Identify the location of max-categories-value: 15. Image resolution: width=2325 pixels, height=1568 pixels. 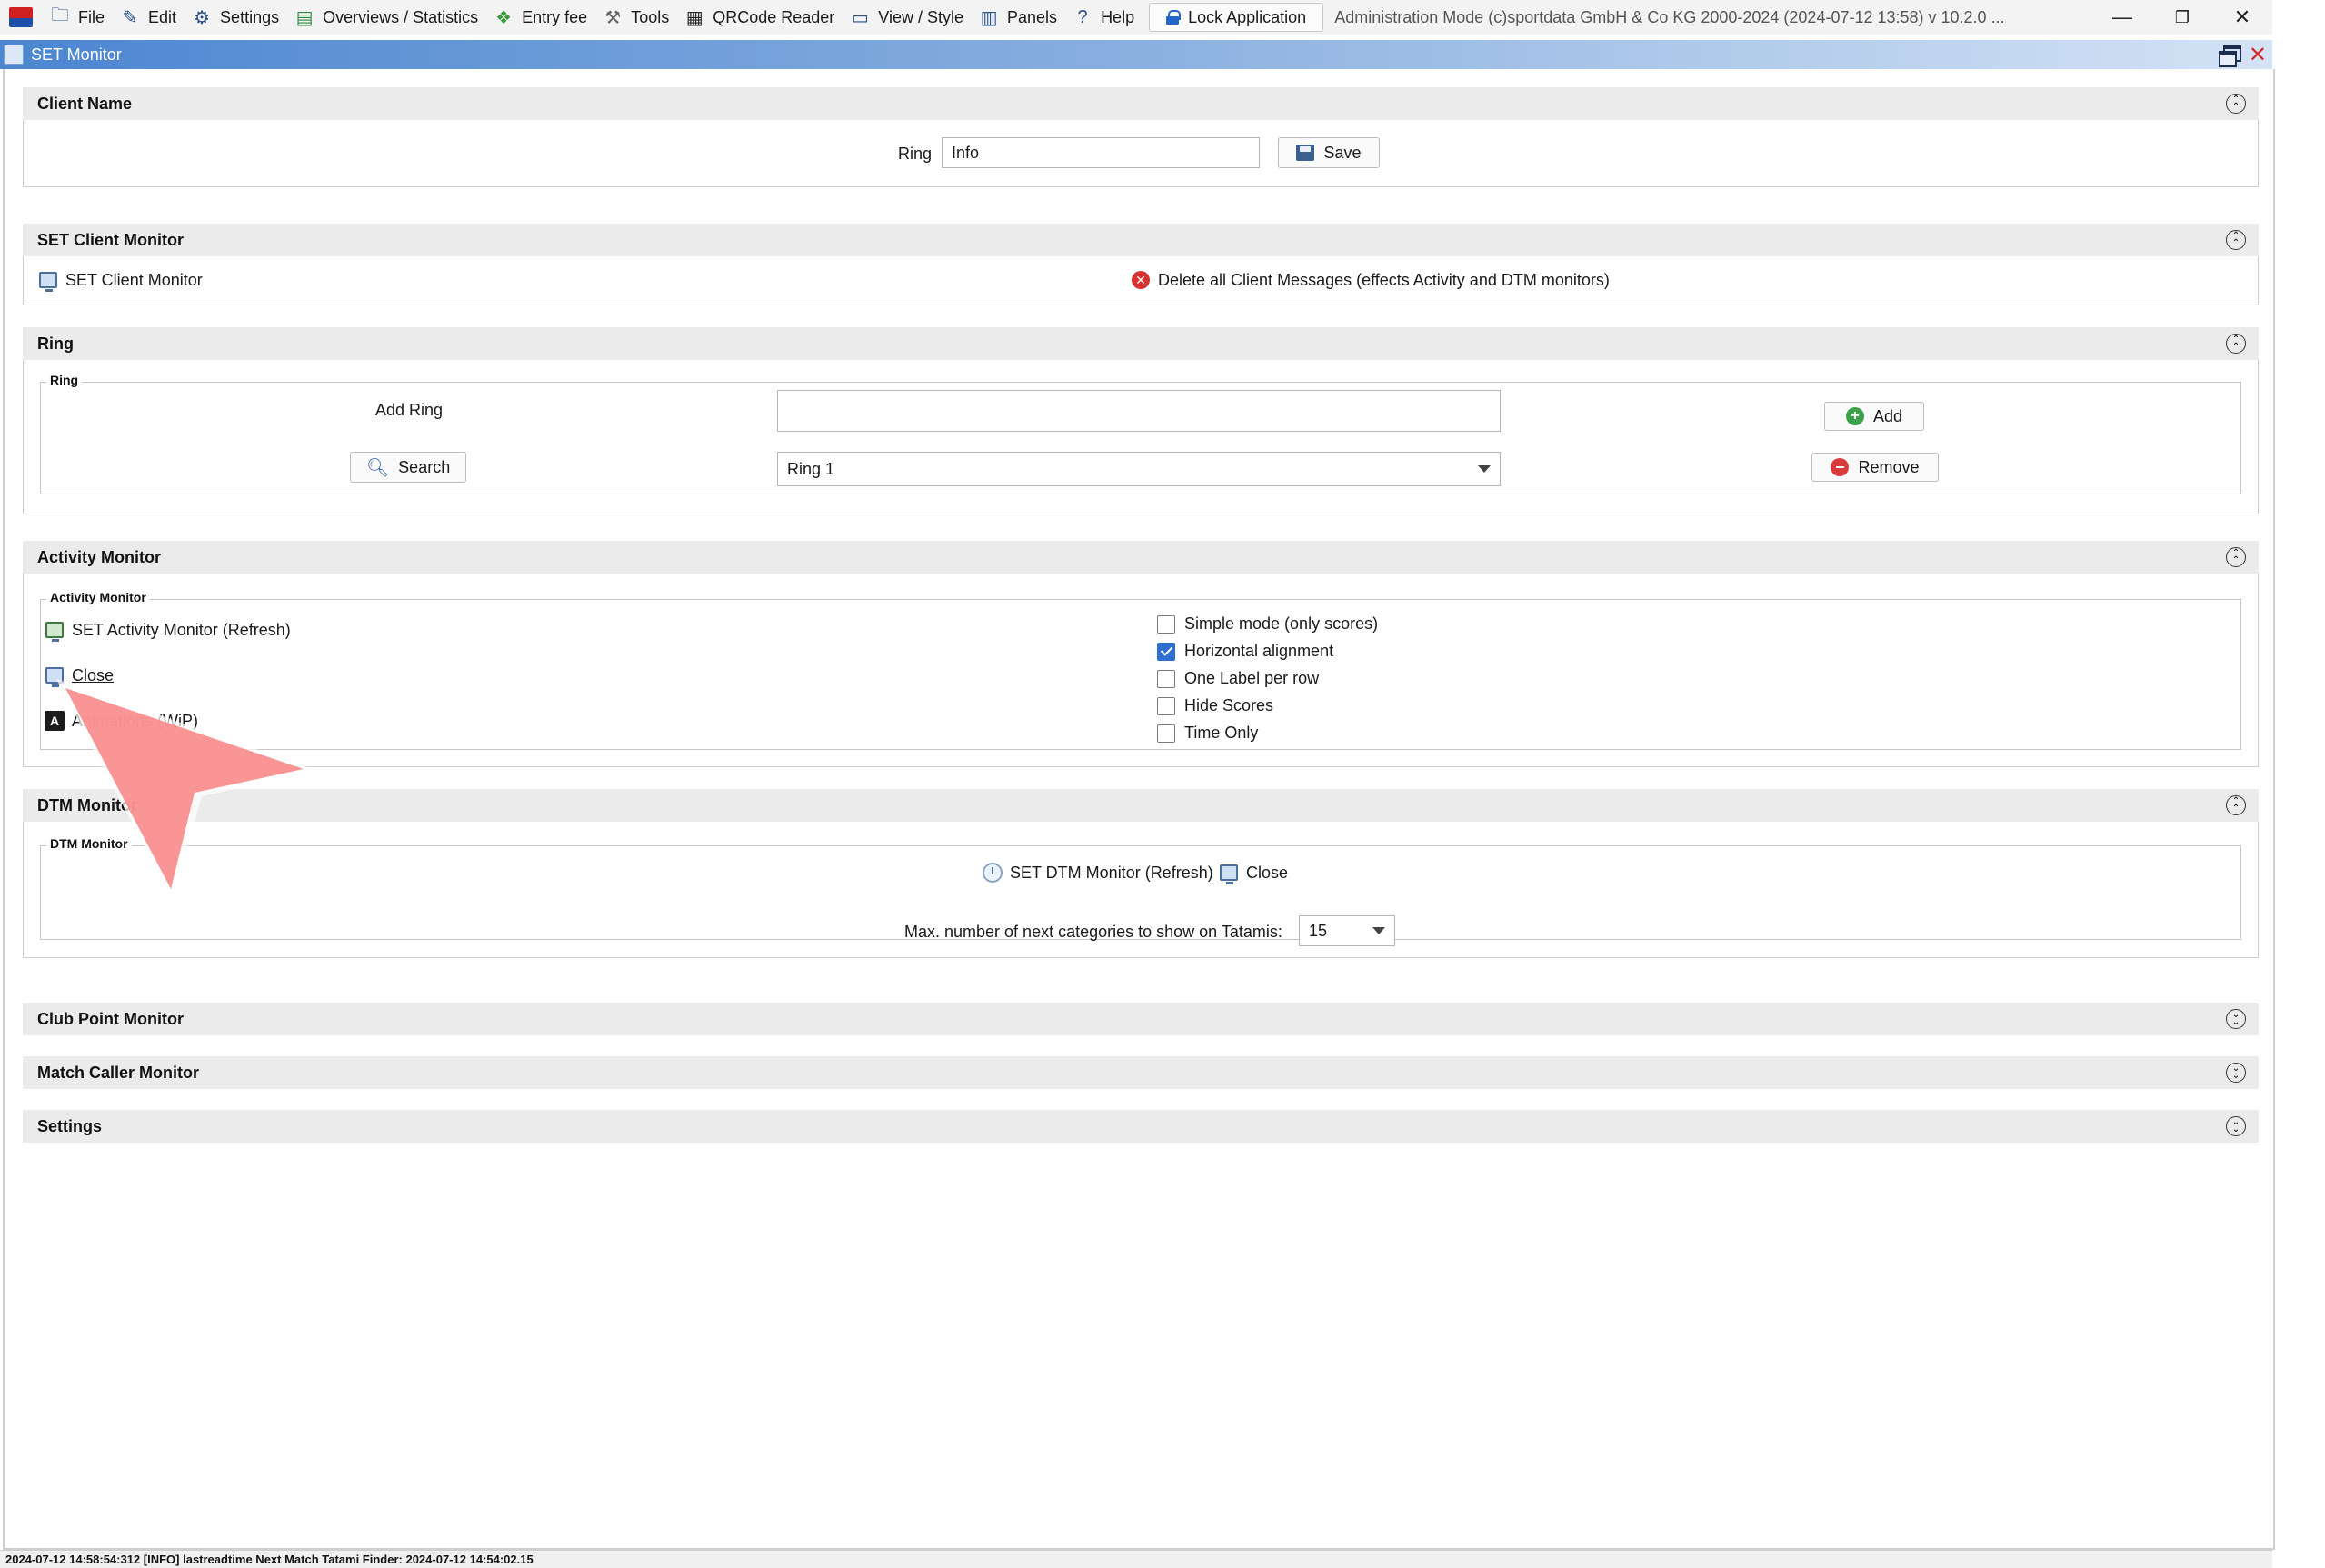
(1318, 931).